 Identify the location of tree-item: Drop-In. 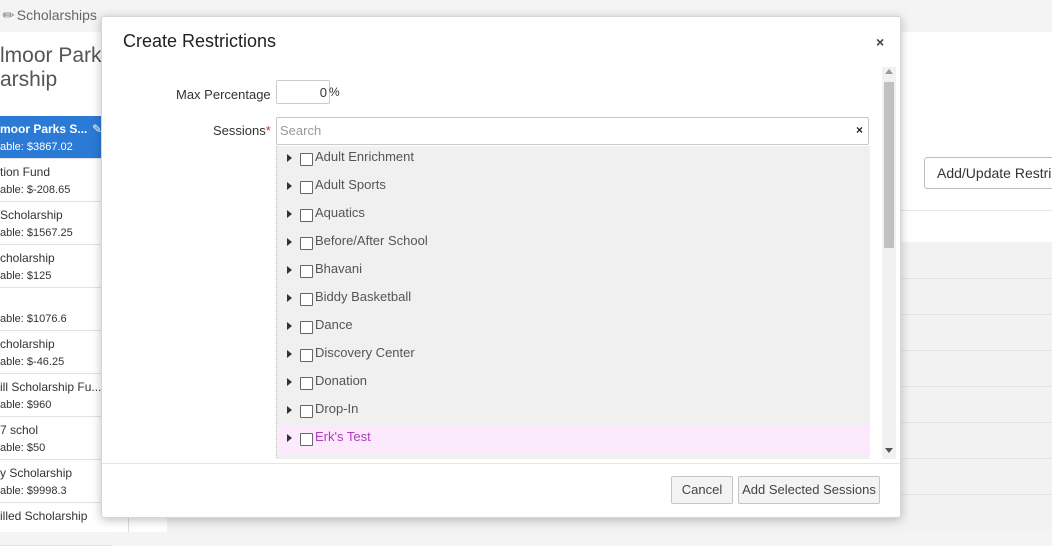
(573, 412).